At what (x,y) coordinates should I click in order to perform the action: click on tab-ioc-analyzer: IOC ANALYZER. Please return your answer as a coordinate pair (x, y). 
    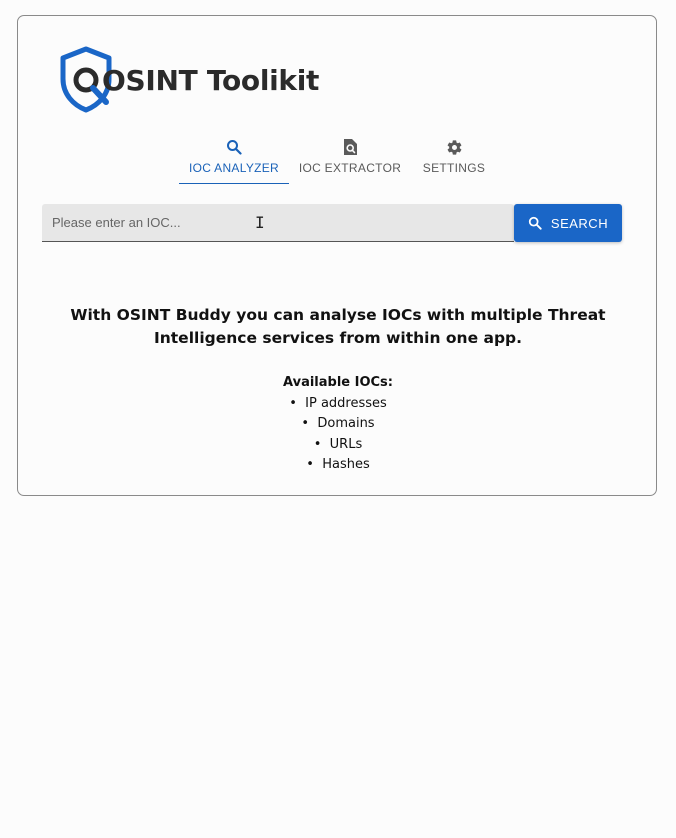
    Looking at the image, I should click on (234, 159).